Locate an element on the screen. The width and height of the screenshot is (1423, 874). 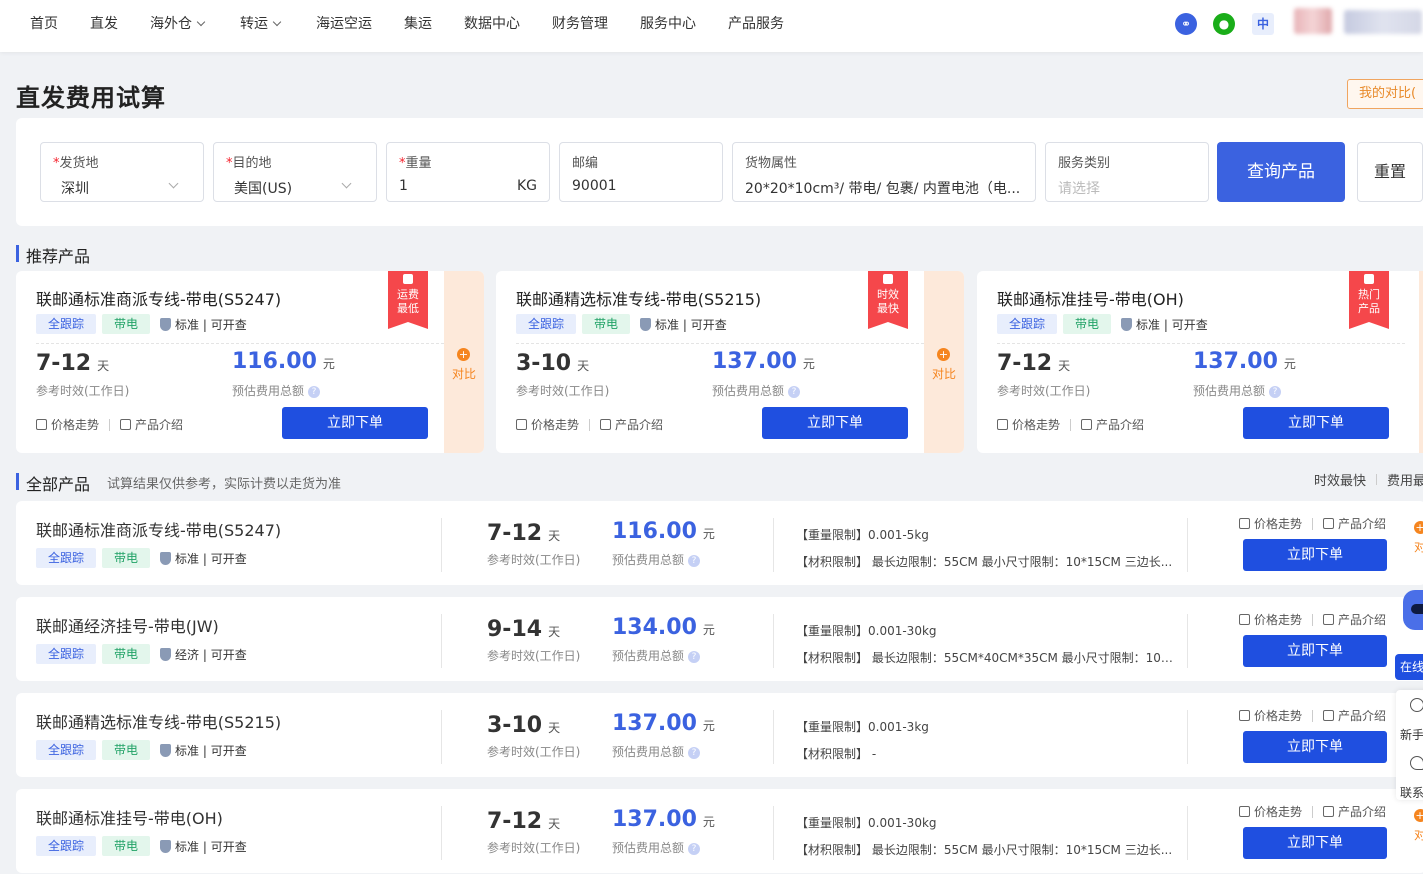
estimated-price: 116.00 元 is located at coordinates (283, 361).